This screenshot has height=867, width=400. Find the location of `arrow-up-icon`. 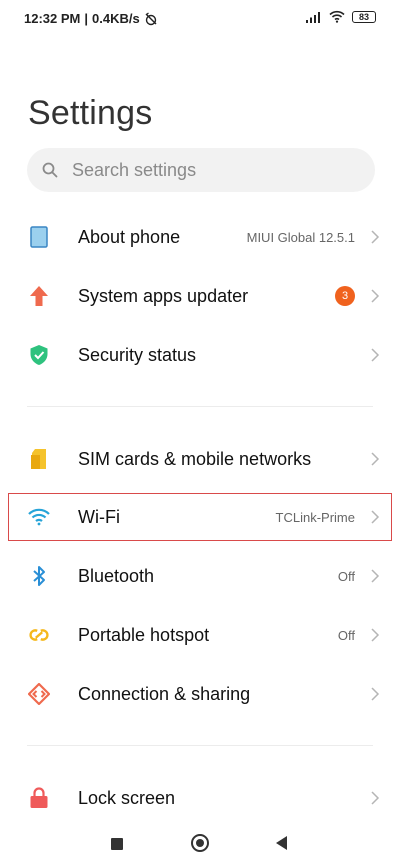

arrow-up-icon is located at coordinates (39, 296).